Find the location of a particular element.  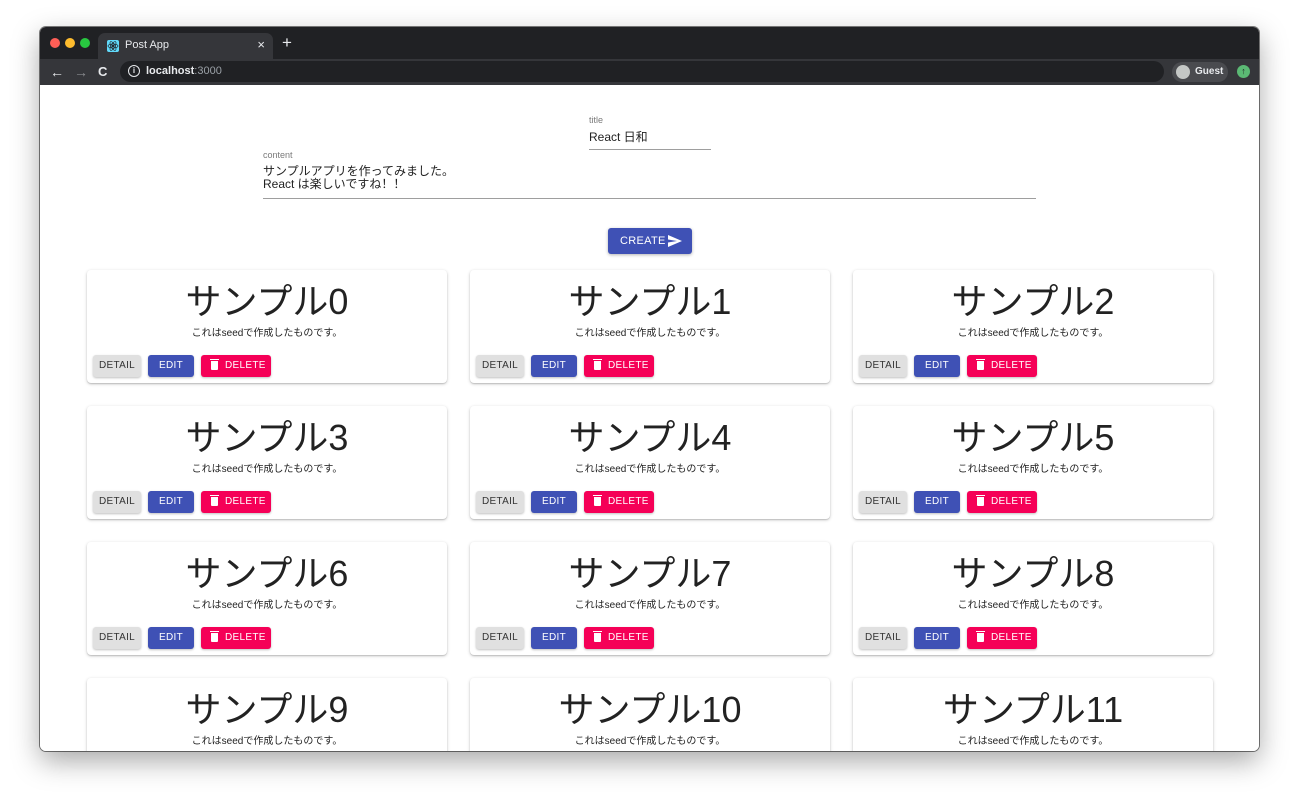

update-available-icon: ↑ is located at coordinates (1243, 71).